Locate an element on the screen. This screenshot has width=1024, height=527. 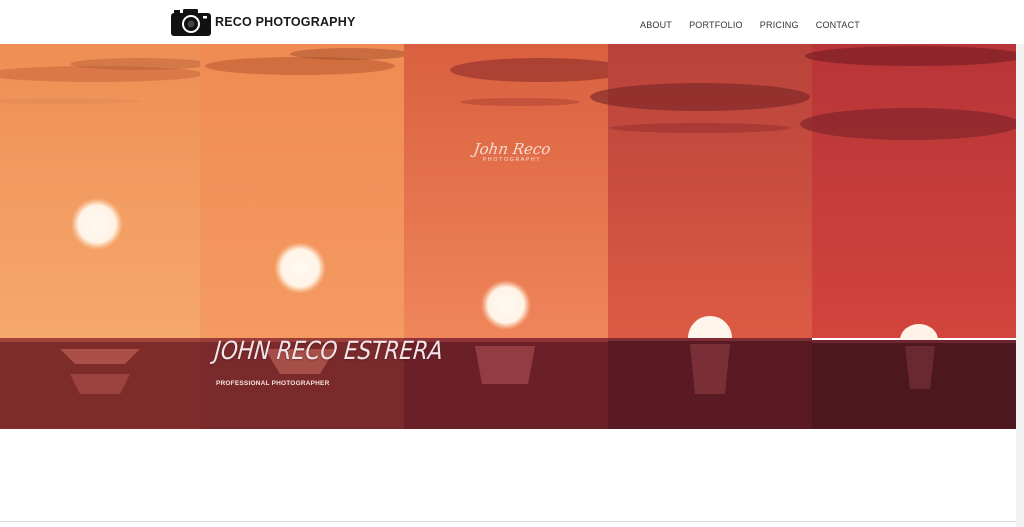
hero-title: JOHN RECO ESTRERA is located at coordinates (329, 350).